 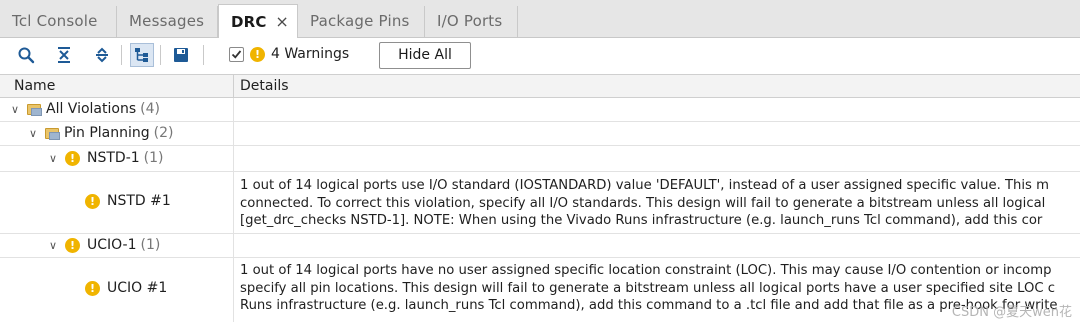 I want to click on tree-row-ucio-1: ∨ ! UCIO-1 (1), so click(x=540, y=246).